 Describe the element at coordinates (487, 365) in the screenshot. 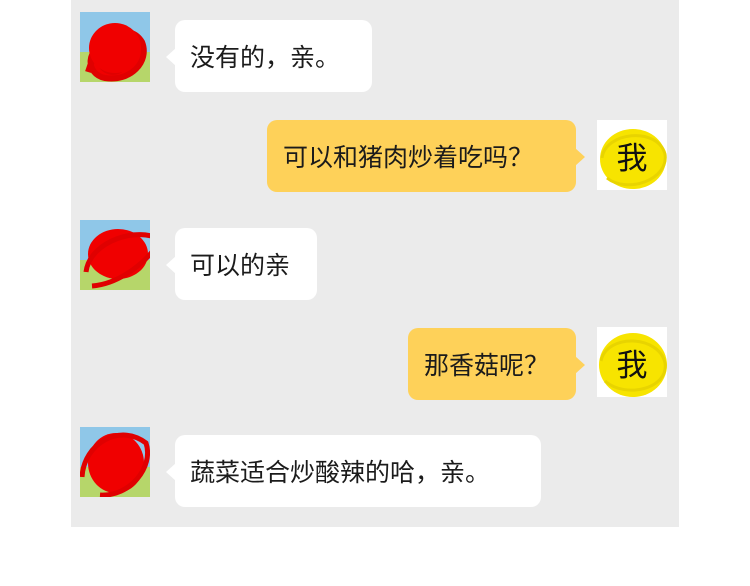

I see `message-text: 那香菇呢？` at that location.